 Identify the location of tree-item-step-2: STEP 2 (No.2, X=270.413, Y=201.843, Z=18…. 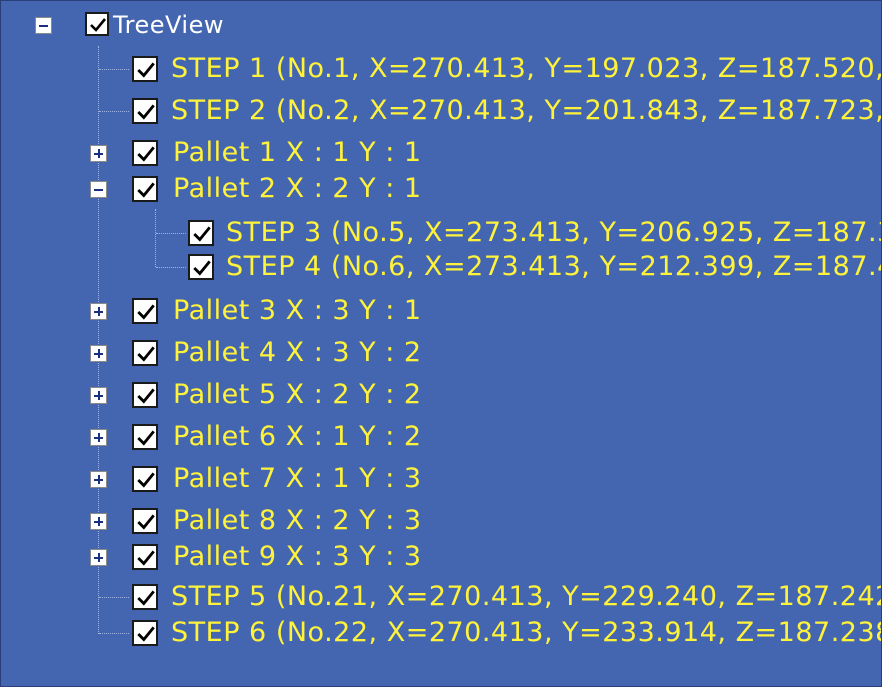
(441, 111).